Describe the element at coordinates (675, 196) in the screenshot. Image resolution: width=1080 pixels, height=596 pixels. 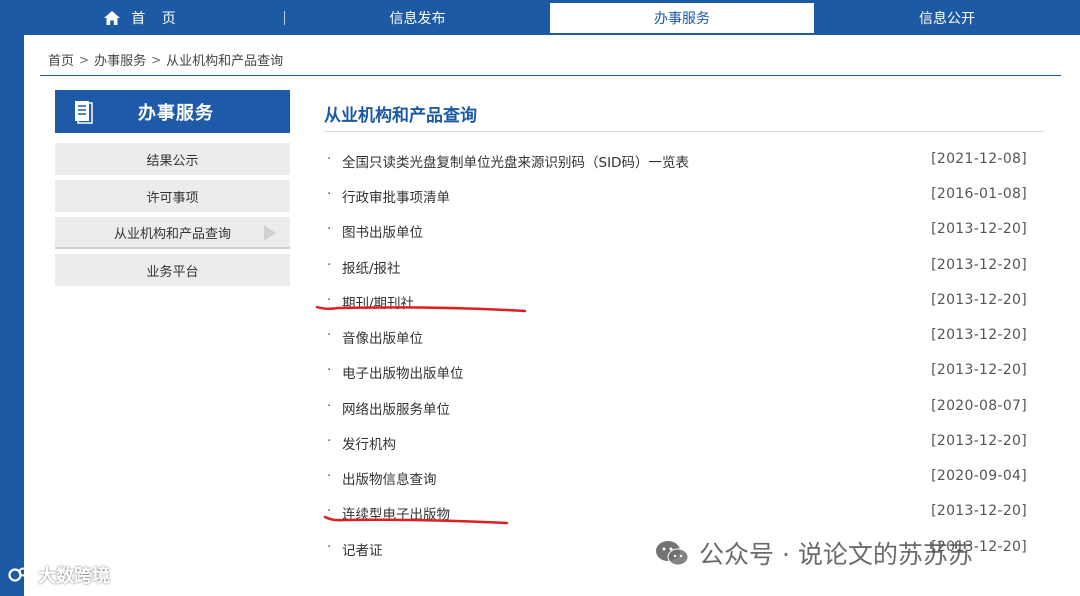
I see `list-item: · 行政审批事项清单 [2016-01-08]` at that location.